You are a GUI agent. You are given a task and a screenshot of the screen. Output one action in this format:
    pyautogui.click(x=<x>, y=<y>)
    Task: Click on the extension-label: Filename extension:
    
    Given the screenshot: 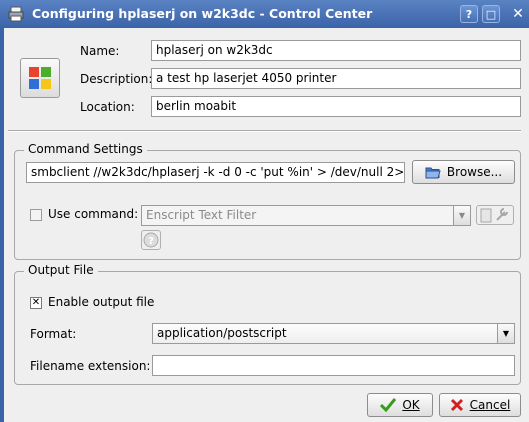 What is the action you would take?
    pyautogui.click(x=90, y=366)
    